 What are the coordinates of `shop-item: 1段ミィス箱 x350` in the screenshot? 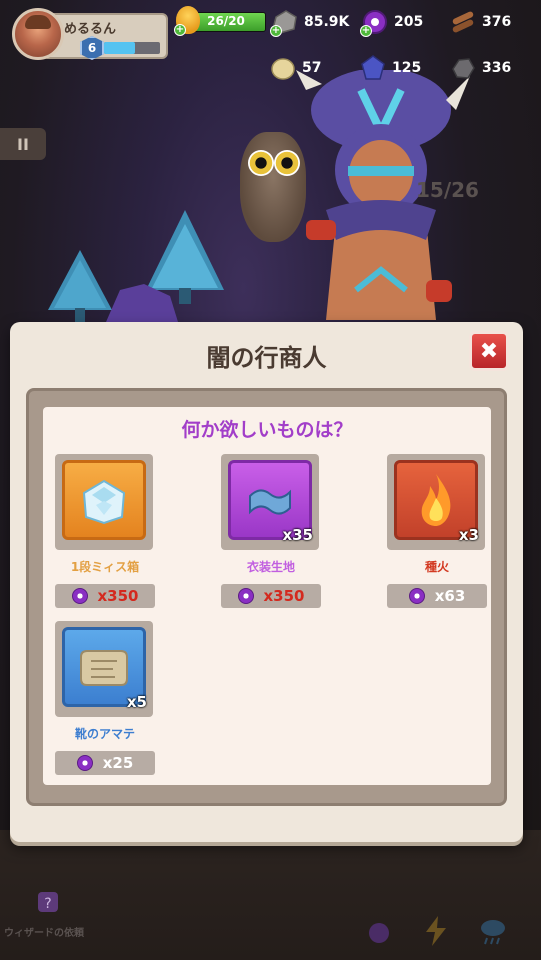 It's located at (105, 534).